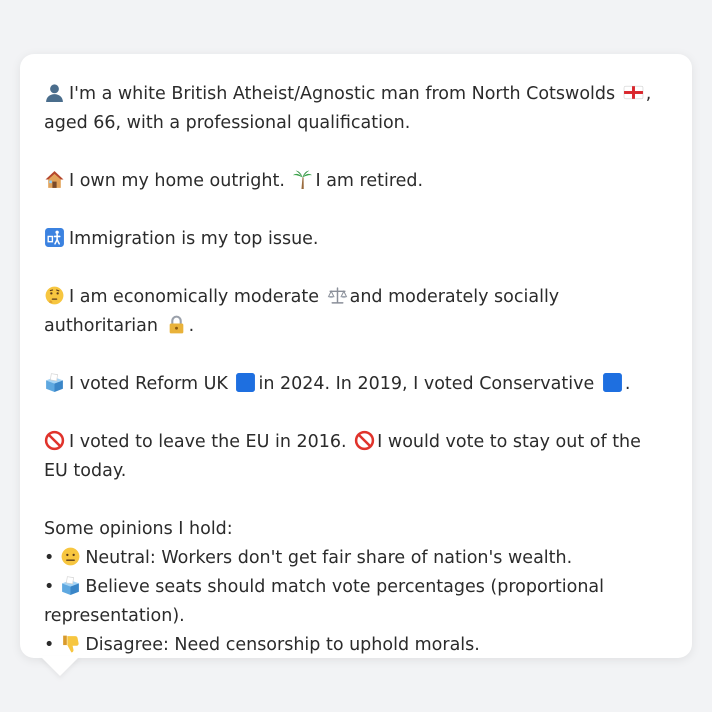 This screenshot has height=712, width=712. Describe the element at coordinates (194, 239) in the screenshot. I see `issue-text: Immigration is my top issue.` at that location.